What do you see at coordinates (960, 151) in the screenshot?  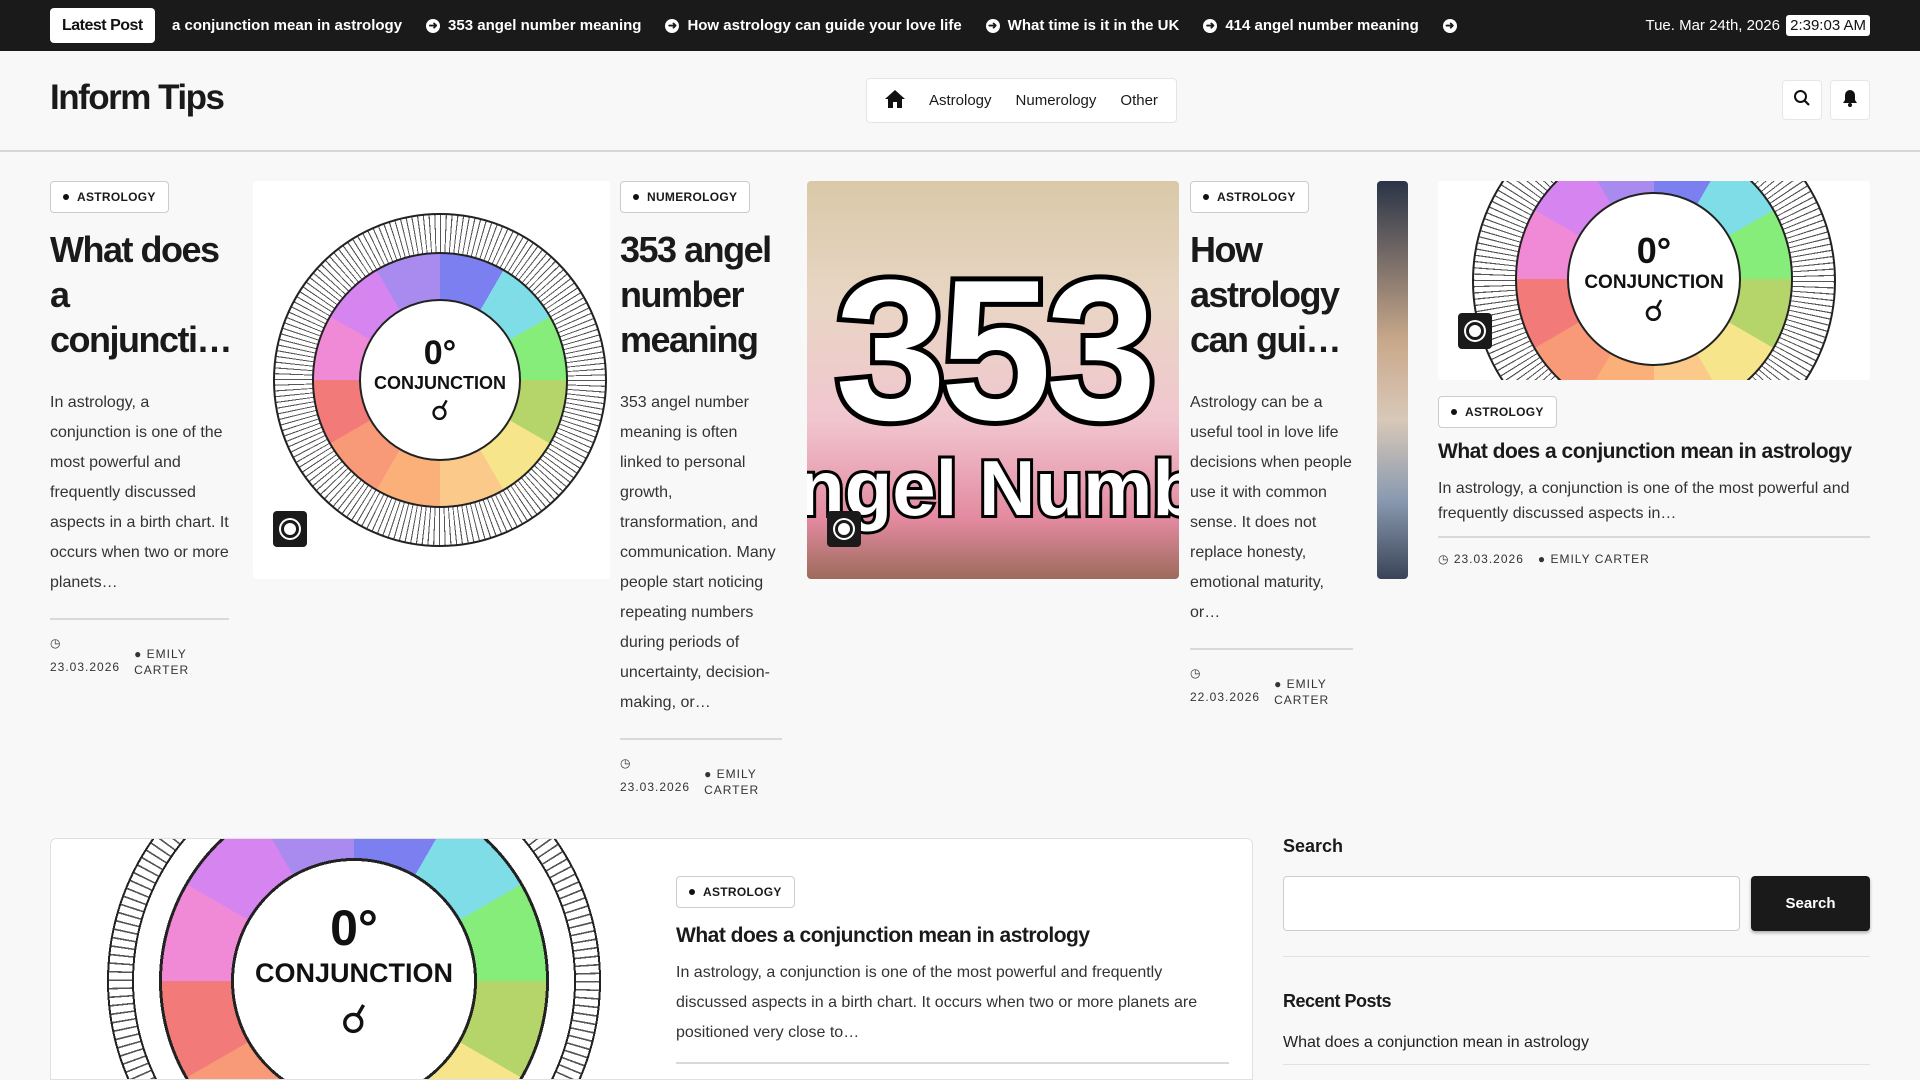 I see `header-divider` at bounding box center [960, 151].